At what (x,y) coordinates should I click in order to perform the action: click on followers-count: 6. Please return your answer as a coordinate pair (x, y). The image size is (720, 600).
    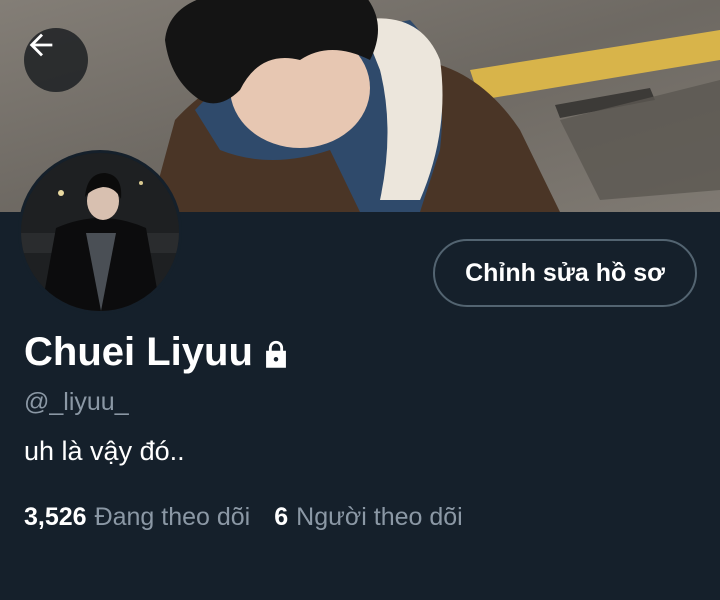
    Looking at the image, I should click on (281, 517).